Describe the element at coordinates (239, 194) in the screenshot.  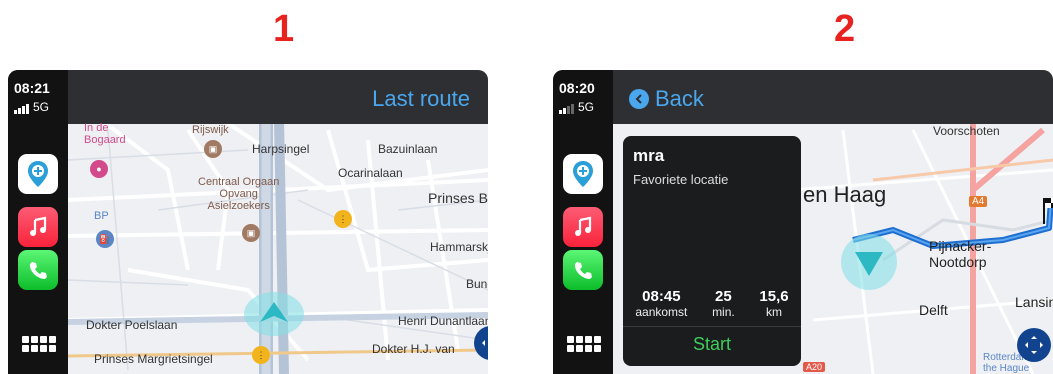
I see `map-label: Centraal Orgaan Opvang Asielzoekers` at that location.